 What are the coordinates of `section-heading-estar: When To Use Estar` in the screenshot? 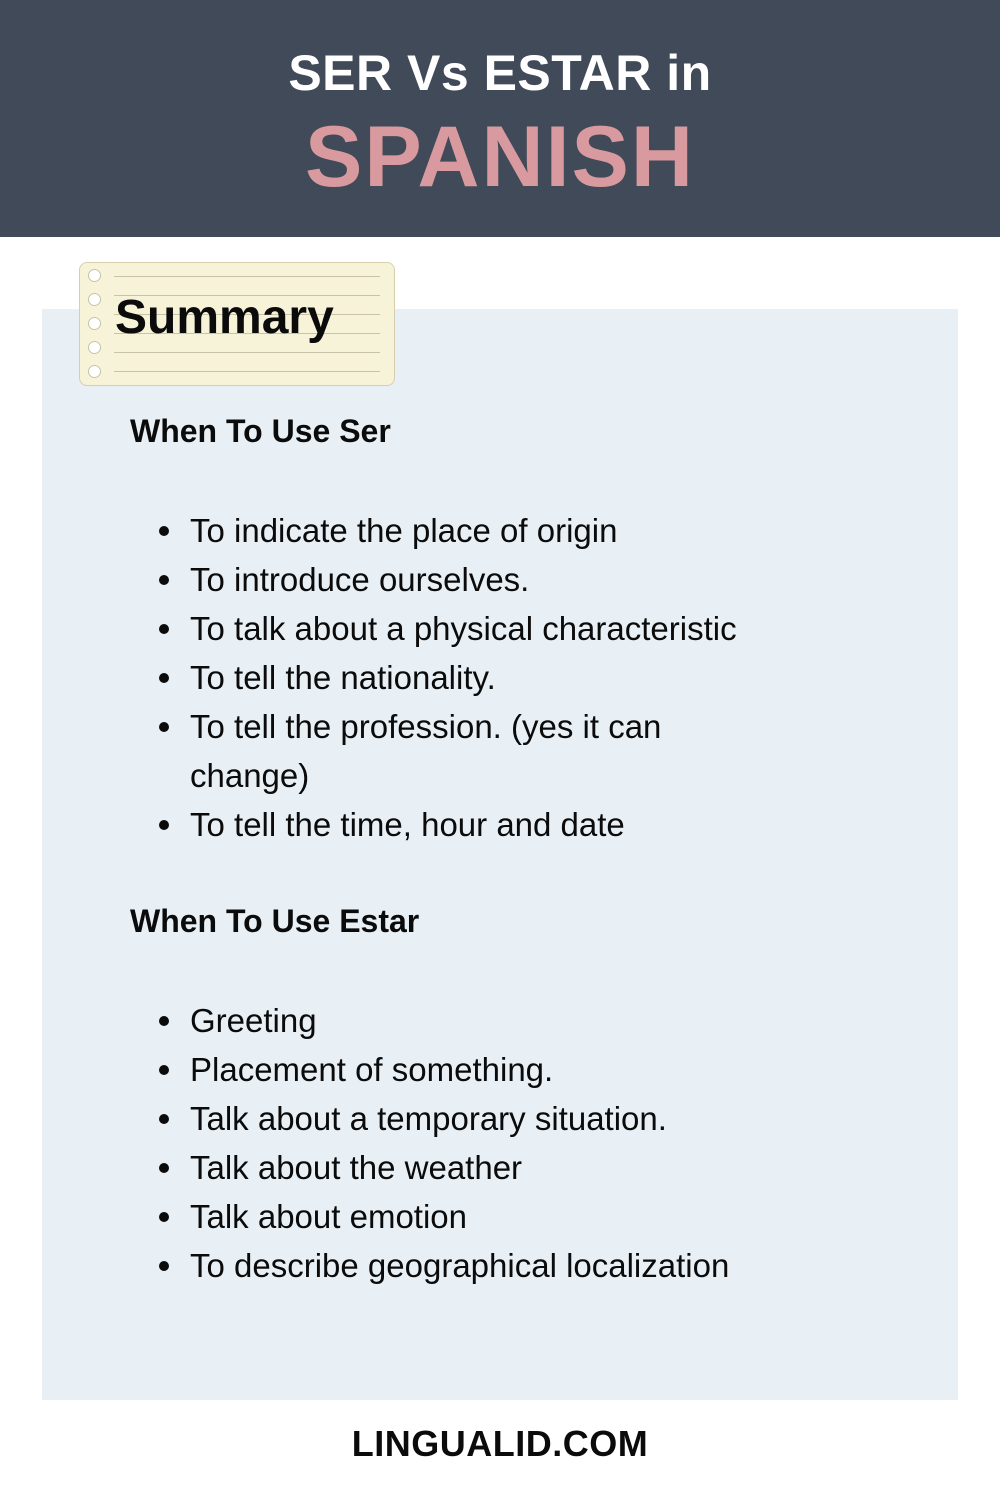 It's located at (275, 921).